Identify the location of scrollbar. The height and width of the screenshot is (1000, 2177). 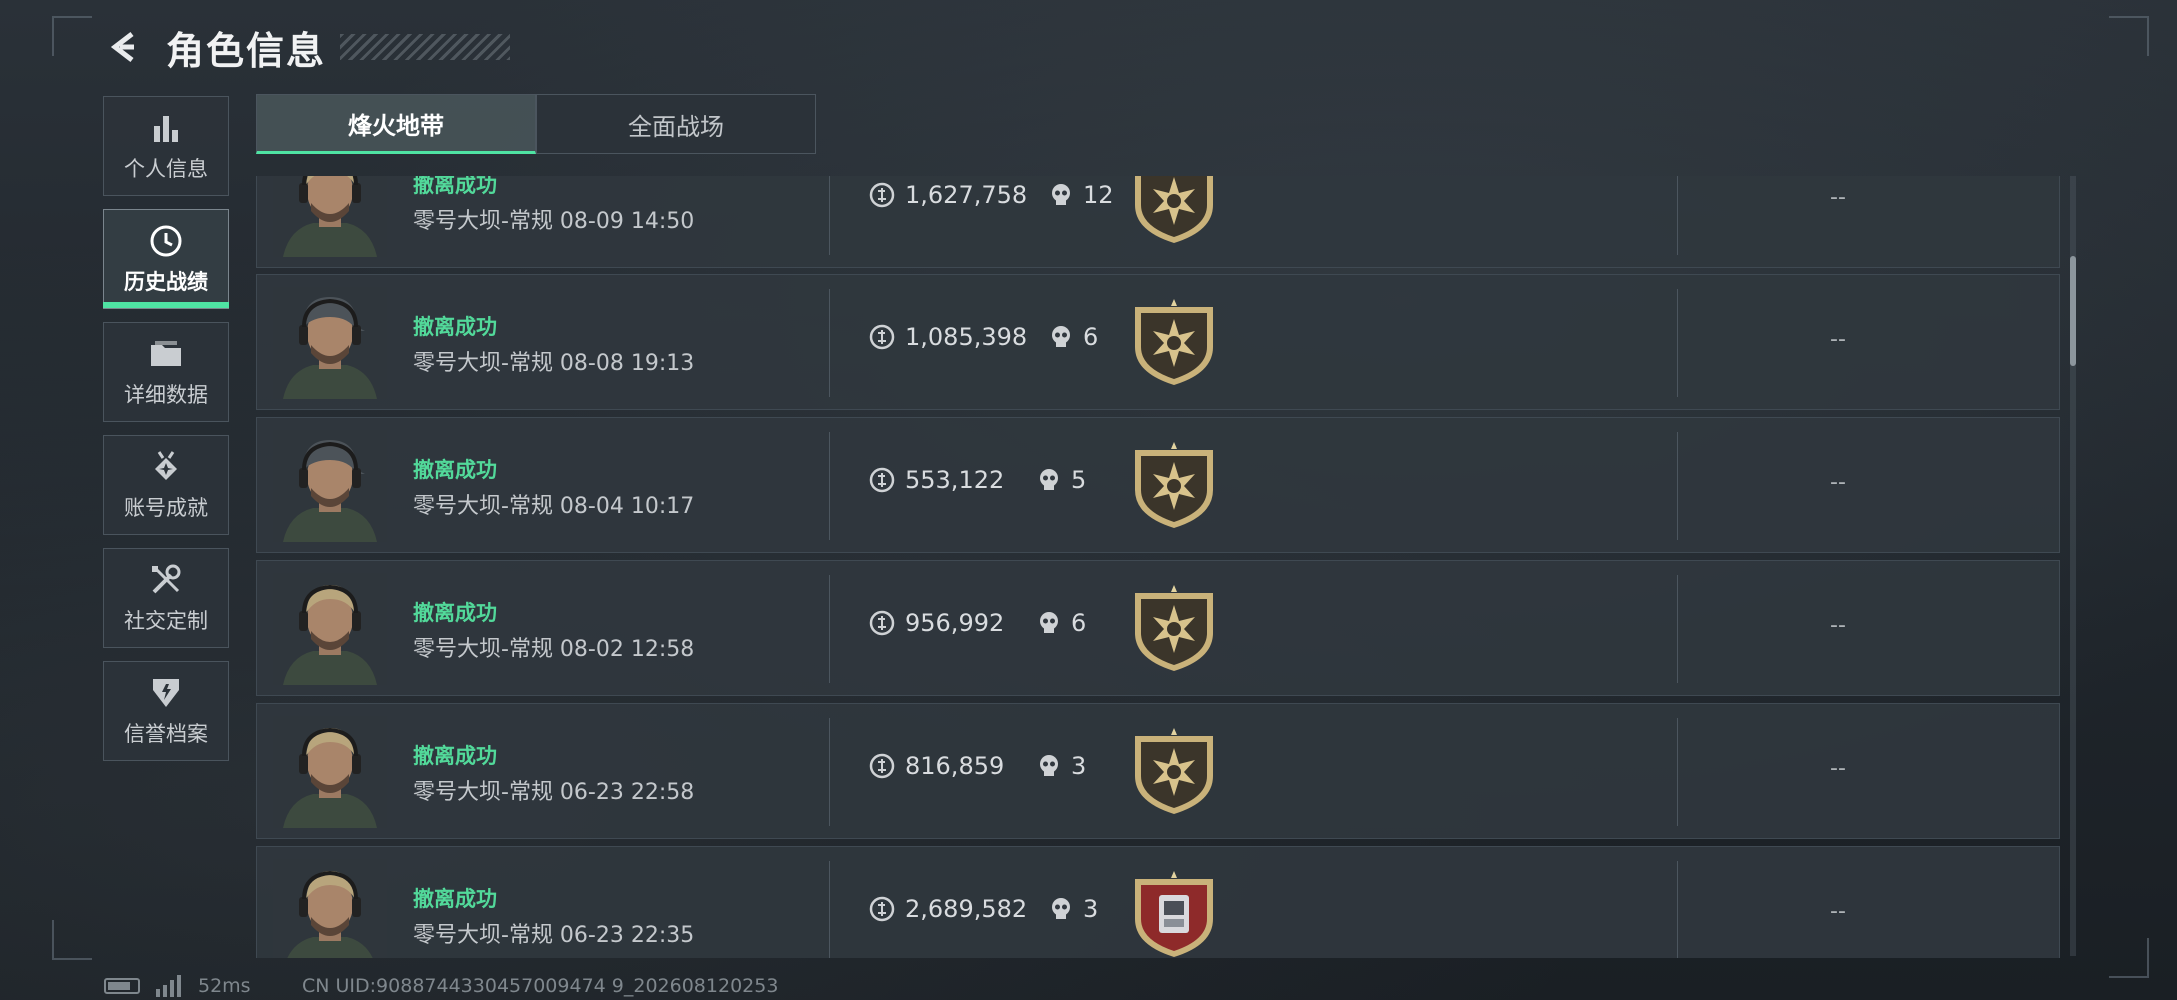
(2073, 566).